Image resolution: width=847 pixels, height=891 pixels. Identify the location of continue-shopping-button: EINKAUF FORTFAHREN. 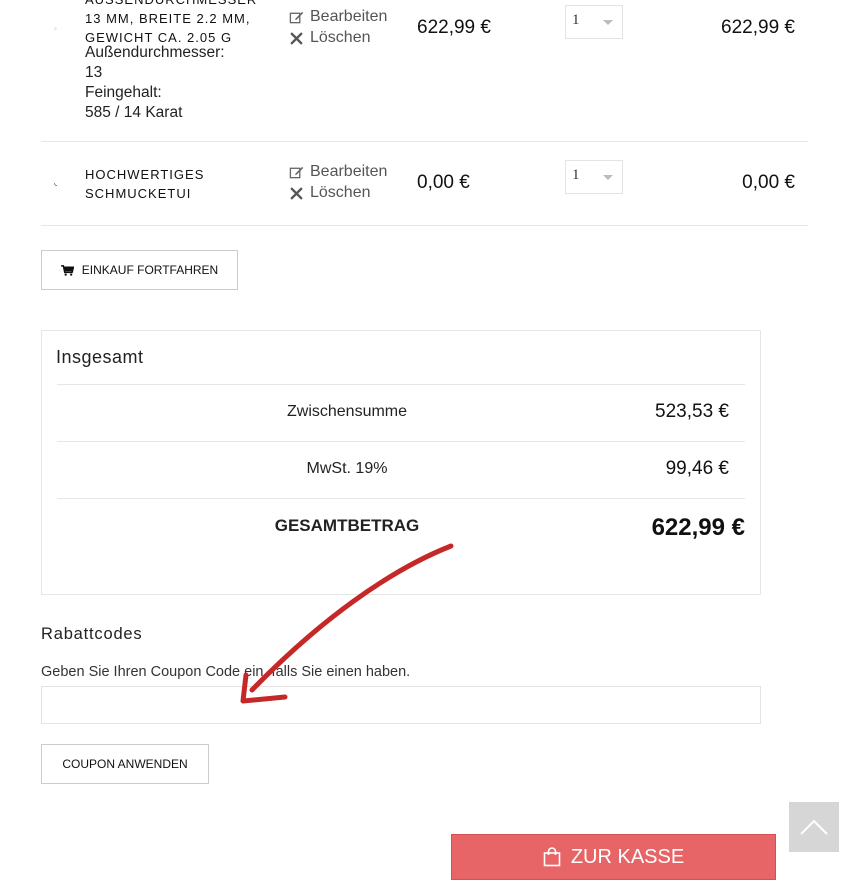
(139, 270).